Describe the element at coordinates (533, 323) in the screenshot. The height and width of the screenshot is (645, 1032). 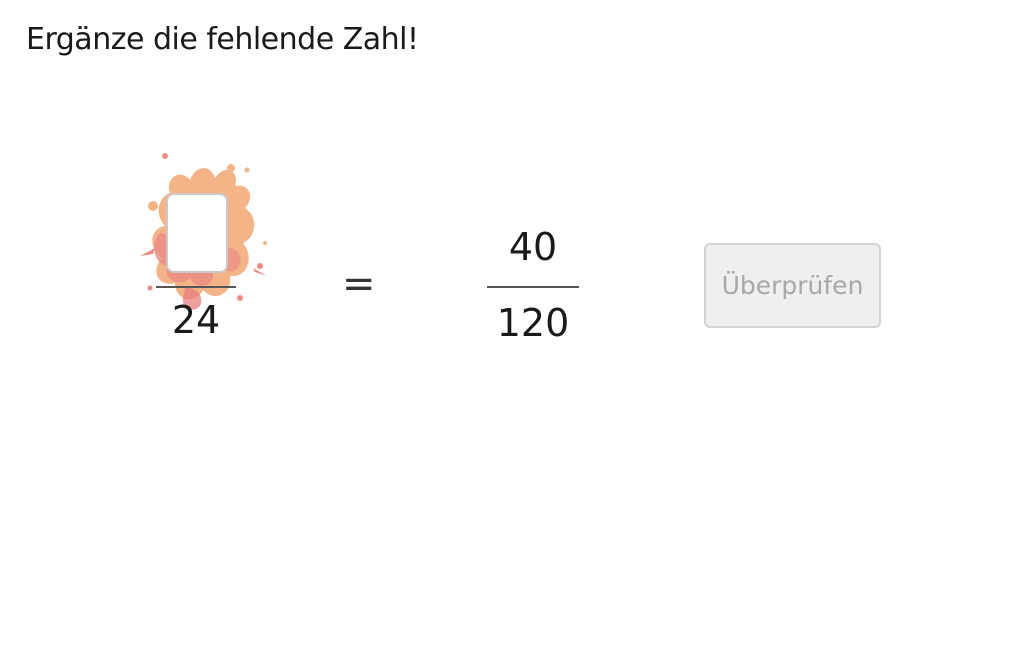
I see `right-denominator: 120` at that location.